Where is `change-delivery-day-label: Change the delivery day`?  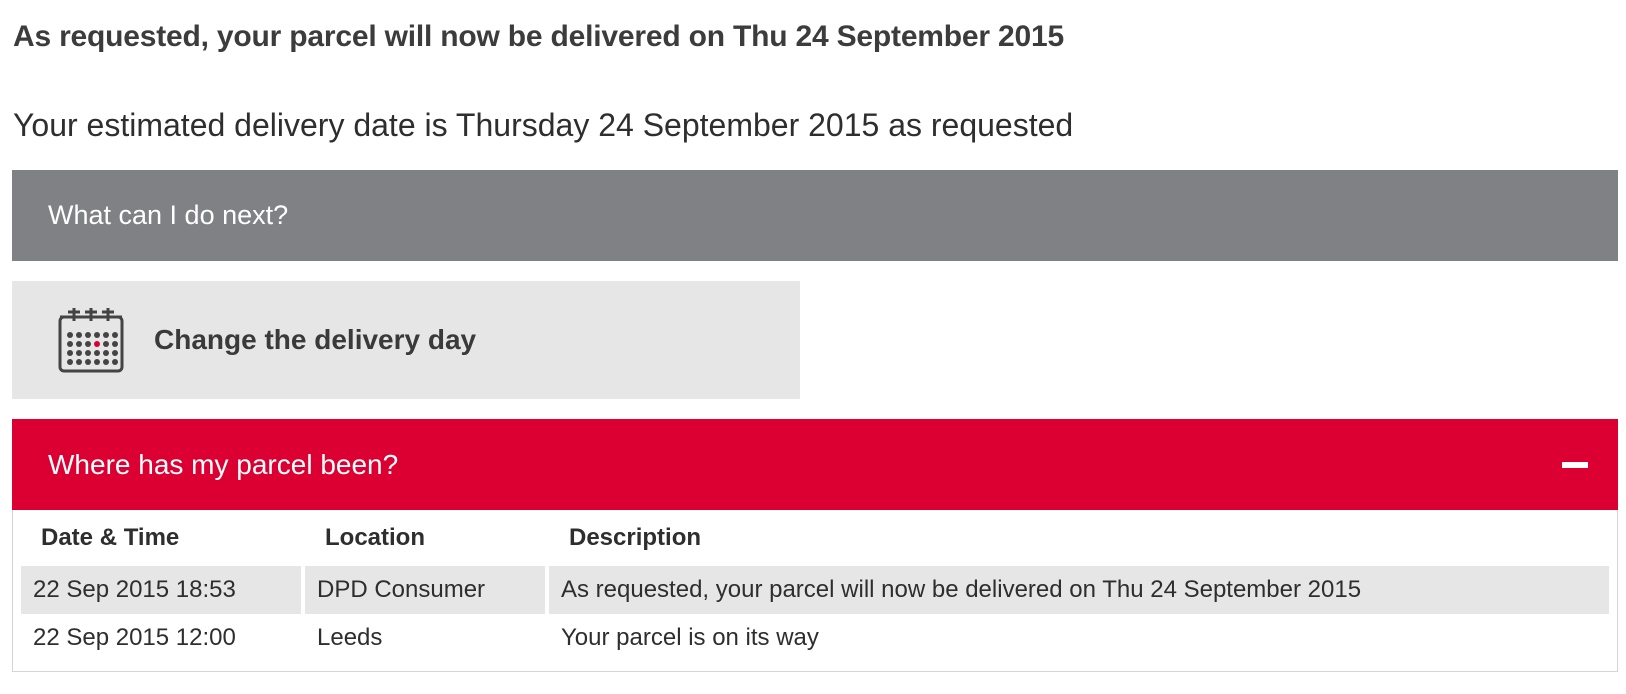
change-delivery-day-label: Change the delivery day is located at coordinates (315, 339).